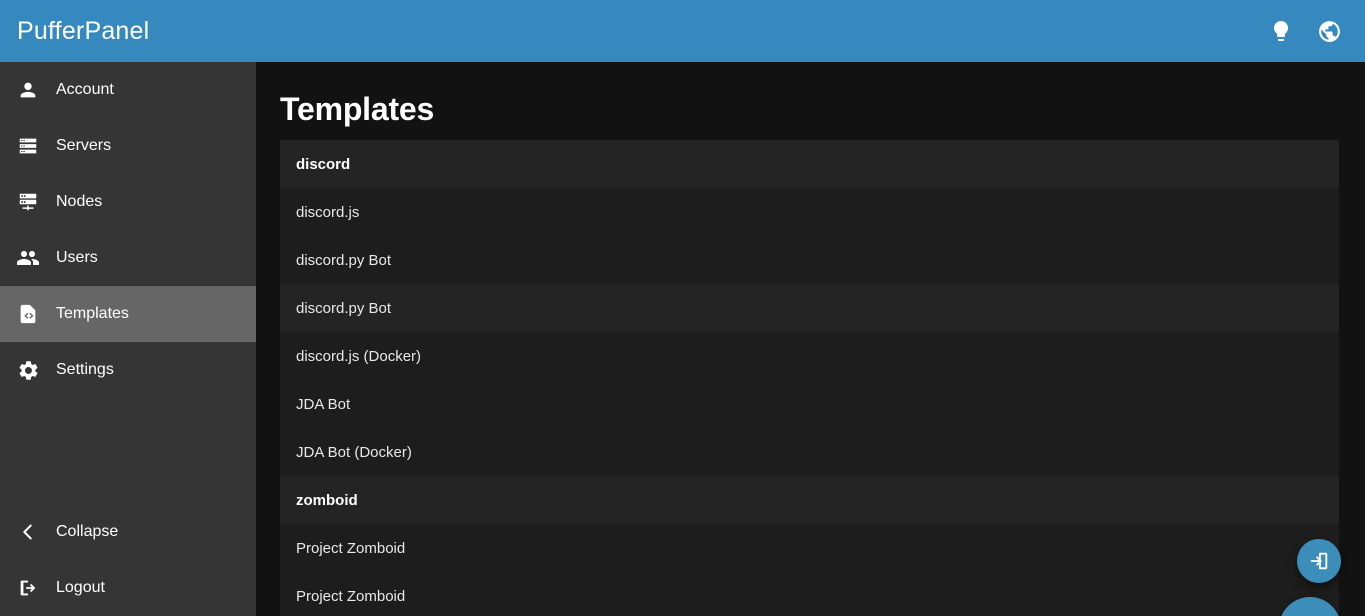 The image size is (1365, 616). I want to click on storage-icon, so click(28, 146).